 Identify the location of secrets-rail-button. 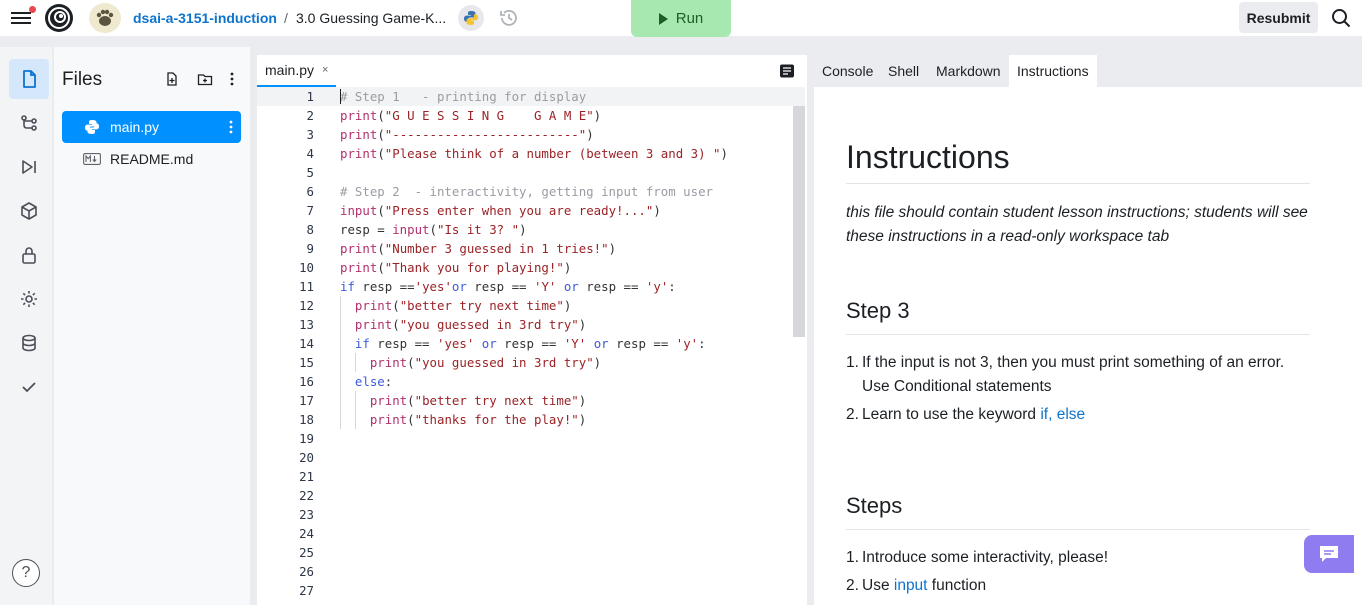
(29, 255).